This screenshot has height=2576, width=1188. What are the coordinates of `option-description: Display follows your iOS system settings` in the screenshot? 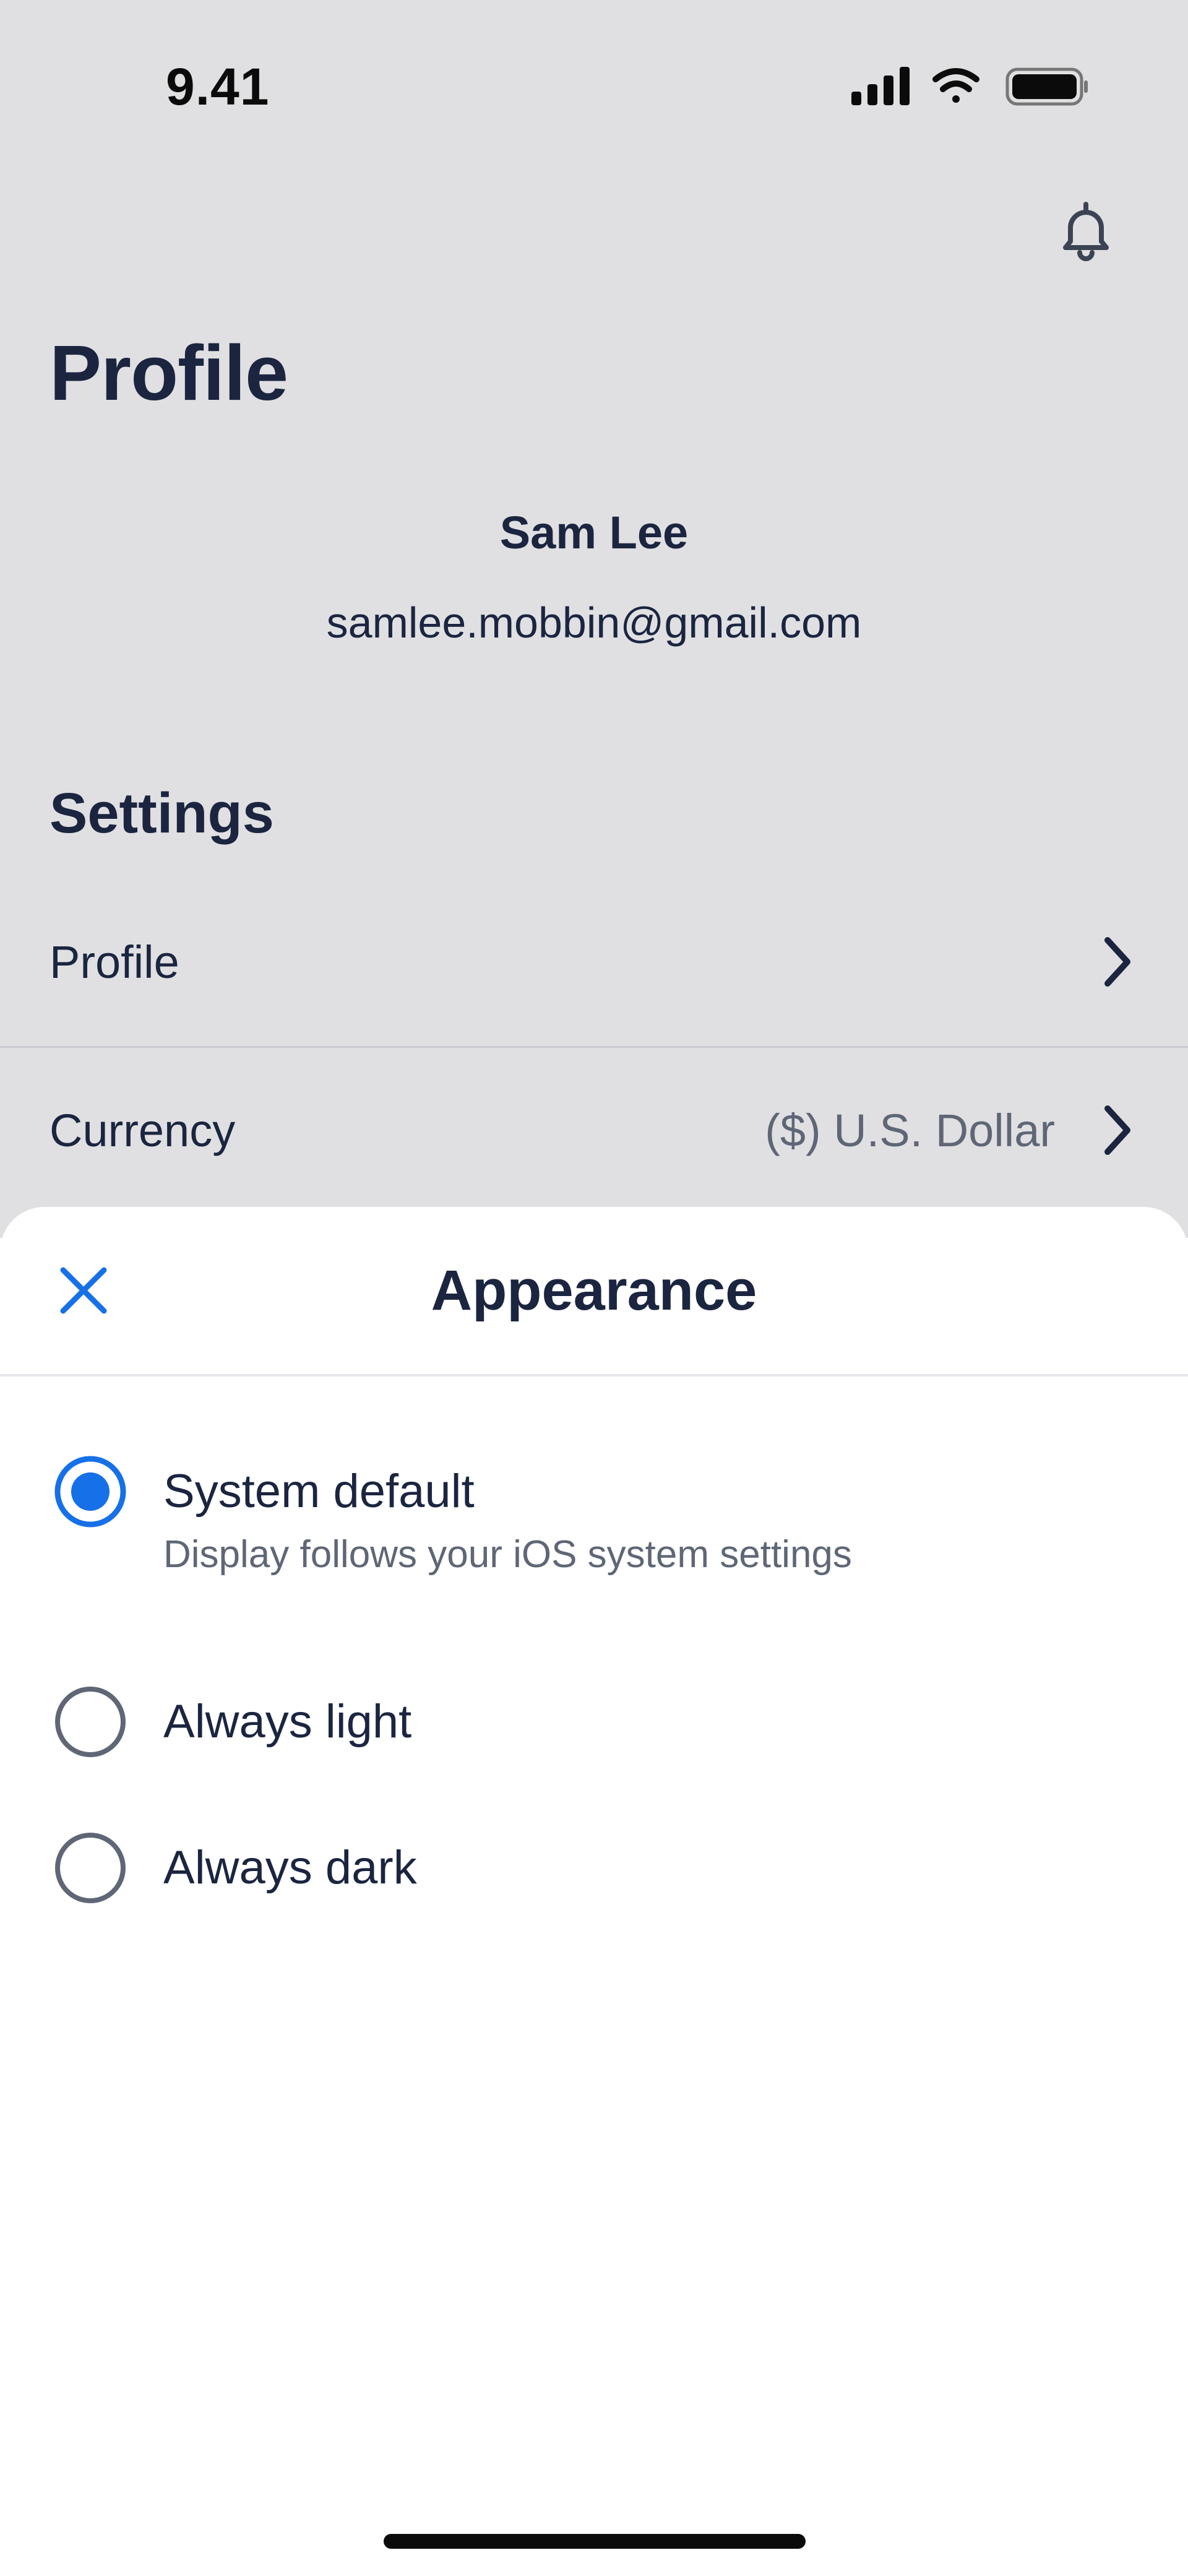 It's located at (507, 1554).